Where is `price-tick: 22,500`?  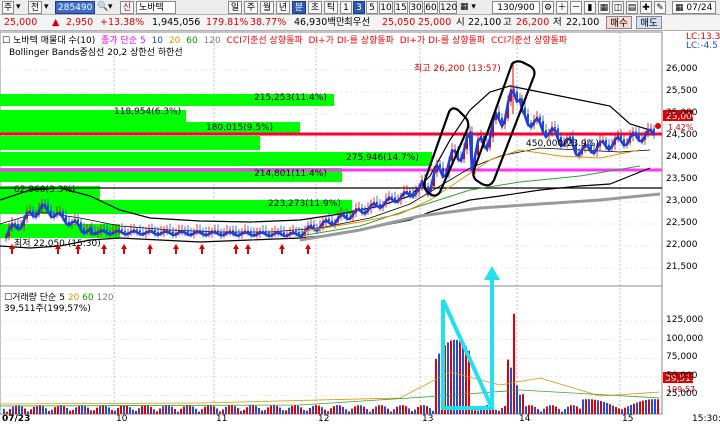 price-tick: 22,500 is located at coordinates (682, 223).